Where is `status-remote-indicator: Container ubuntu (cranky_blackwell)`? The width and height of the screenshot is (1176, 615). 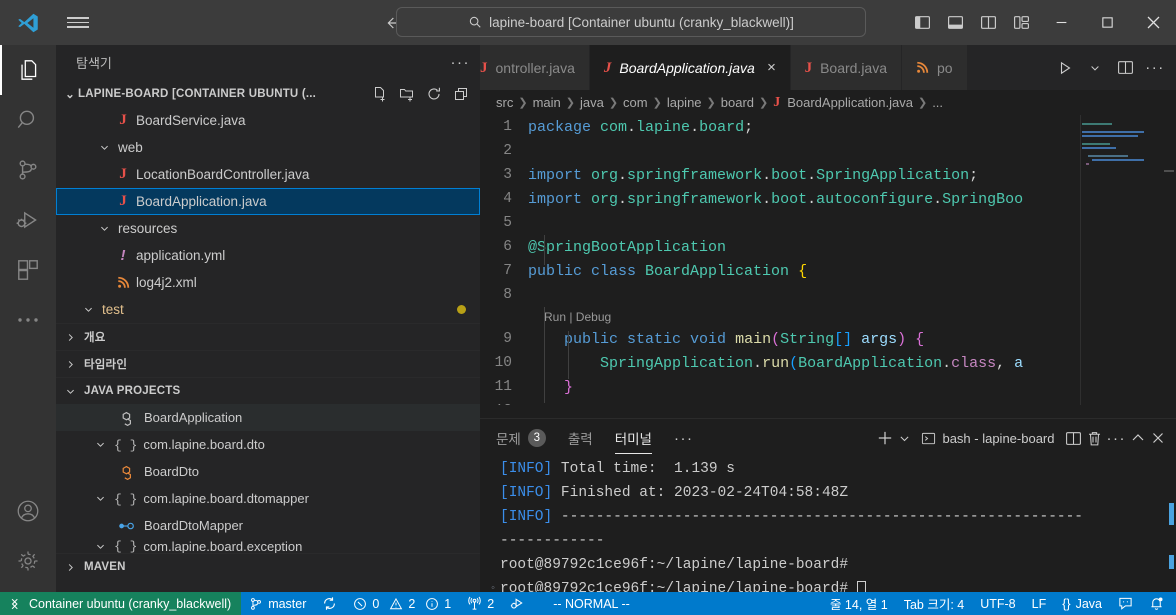 status-remote-indicator: Container ubuntu (cranky_blackwell) is located at coordinates (121, 603).